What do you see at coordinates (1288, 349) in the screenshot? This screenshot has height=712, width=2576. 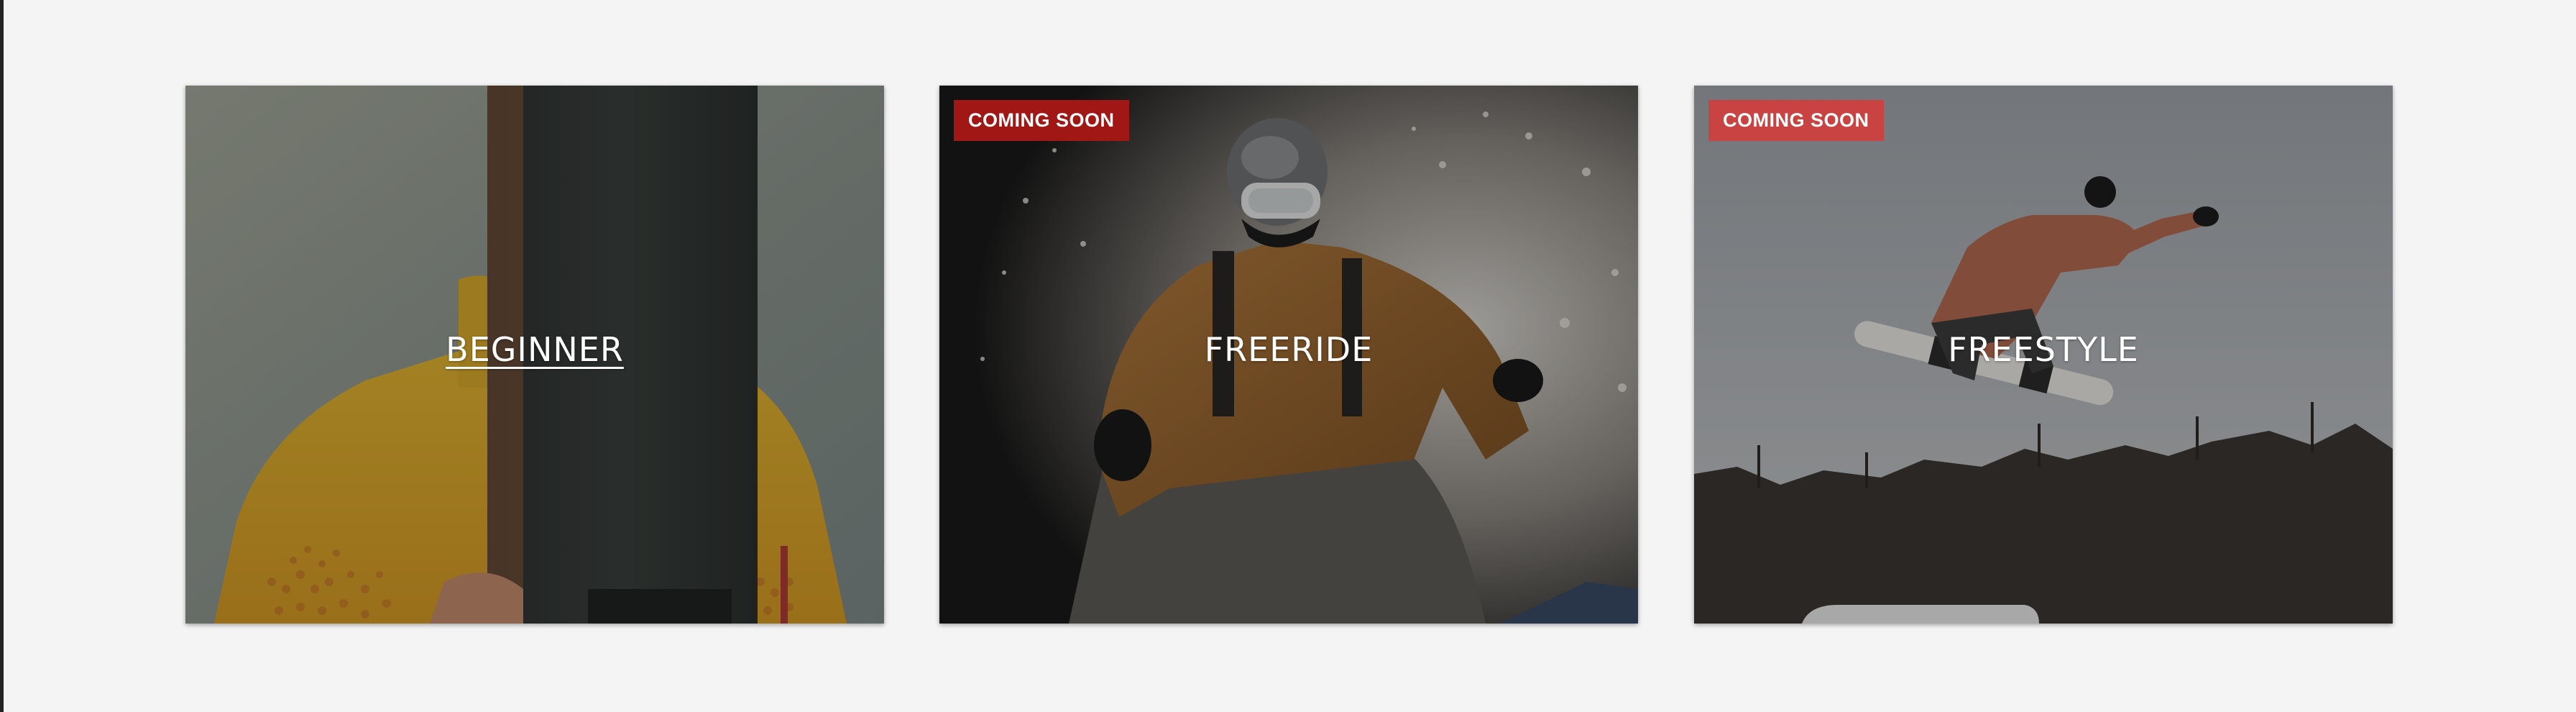 I see `card-title-freeride: FREERIDE` at bounding box center [1288, 349].